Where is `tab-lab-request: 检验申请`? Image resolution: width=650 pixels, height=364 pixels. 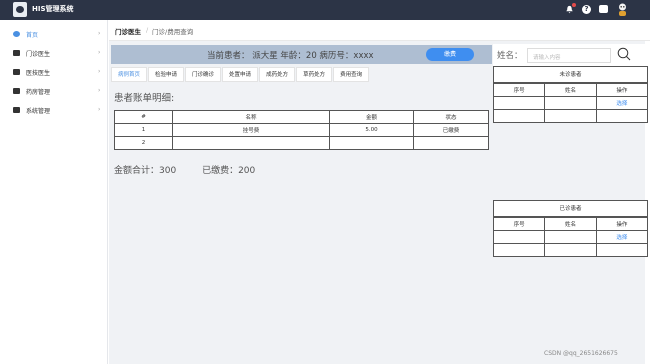 tab-lab-request: 检验申请 is located at coordinates (166, 74).